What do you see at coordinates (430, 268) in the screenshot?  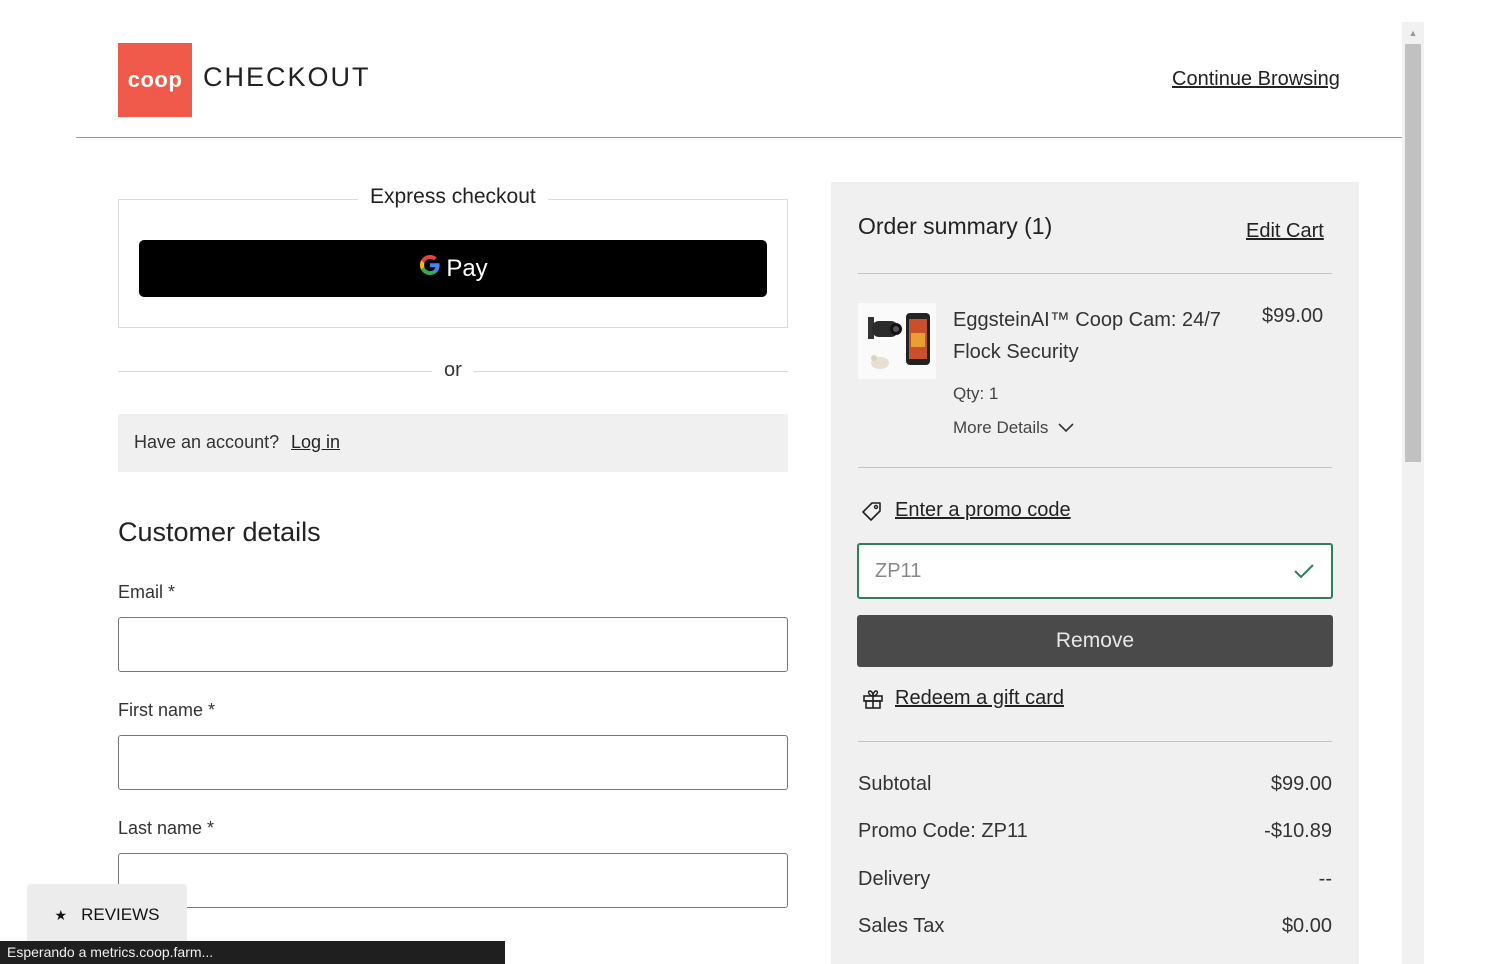 I see `google-g-icon` at bounding box center [430, 268].